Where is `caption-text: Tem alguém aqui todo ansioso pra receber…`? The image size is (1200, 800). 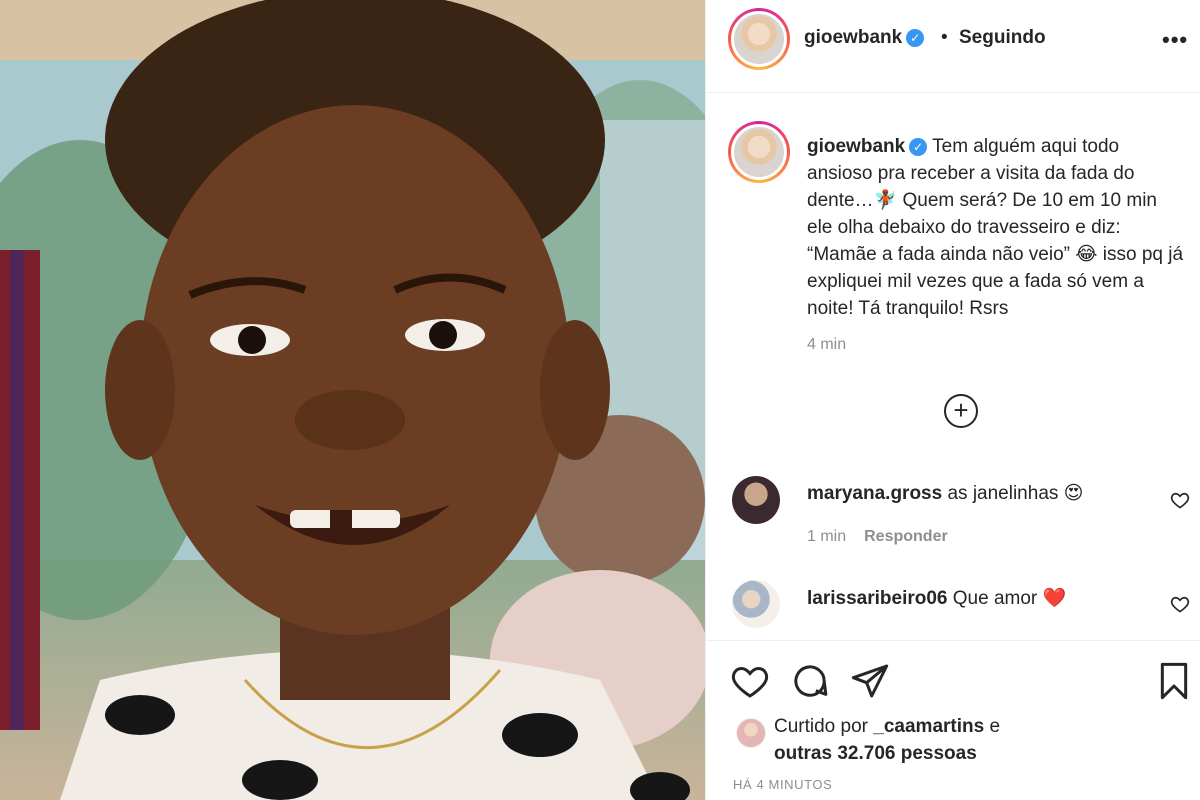 caption-text: Tem alguém aqui todo ansioso pra receber… is located at coordinates (995, 227).